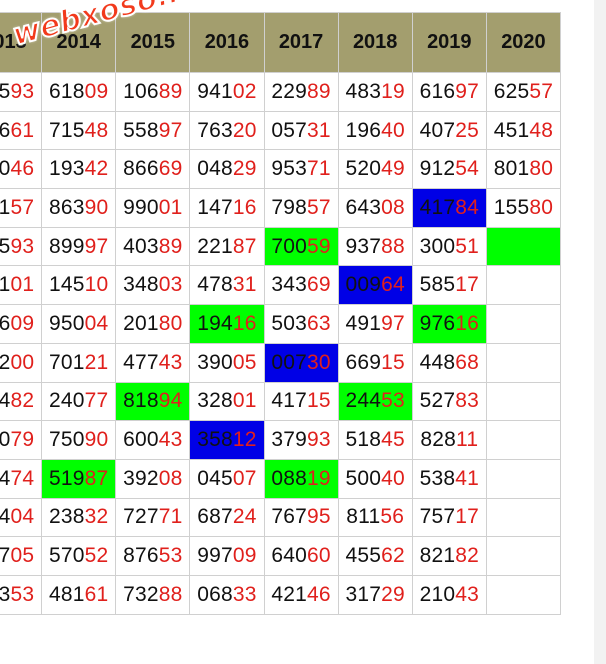  What do you see at coordinates (289, 323) in the screenshot?
I see `result-leading-digits: 503` at bounding box center [289, 323].